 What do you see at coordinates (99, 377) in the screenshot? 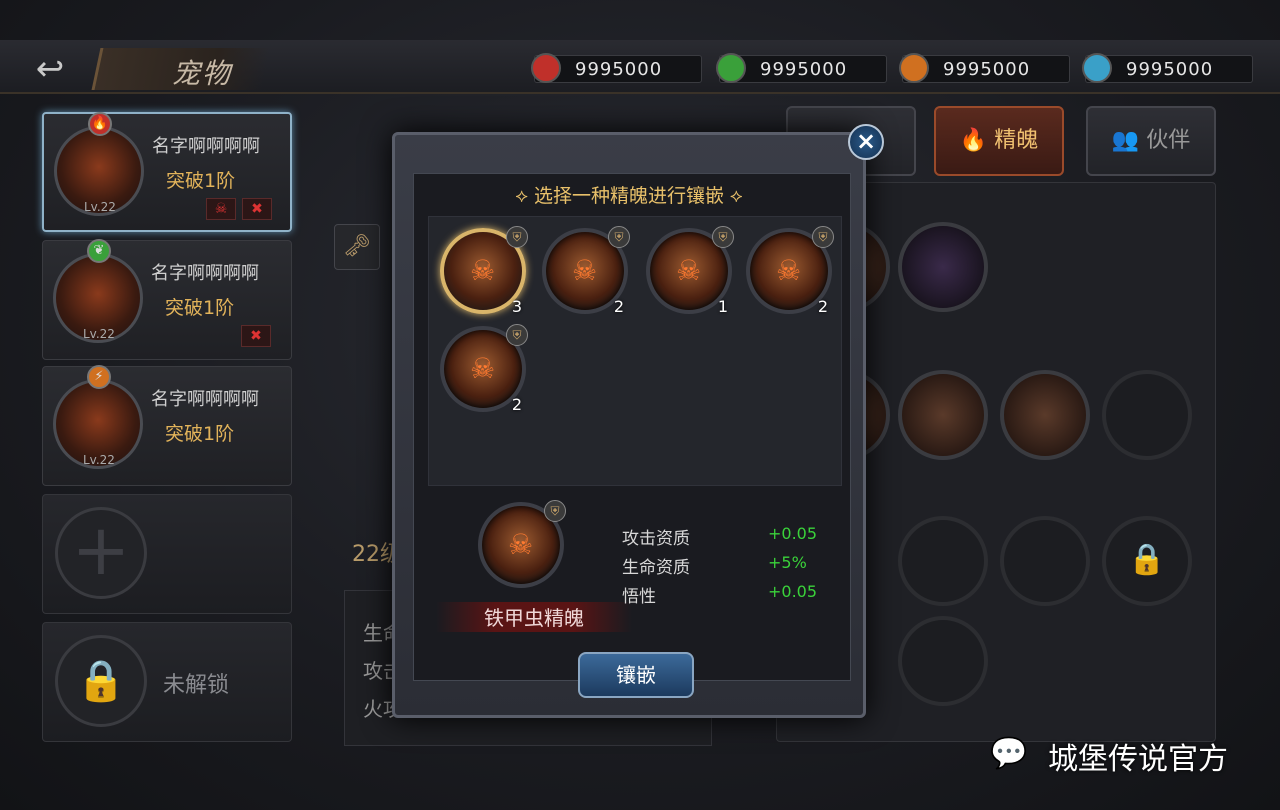
I see `lightning-icon: ⚡` at bounding box center [99, 377].